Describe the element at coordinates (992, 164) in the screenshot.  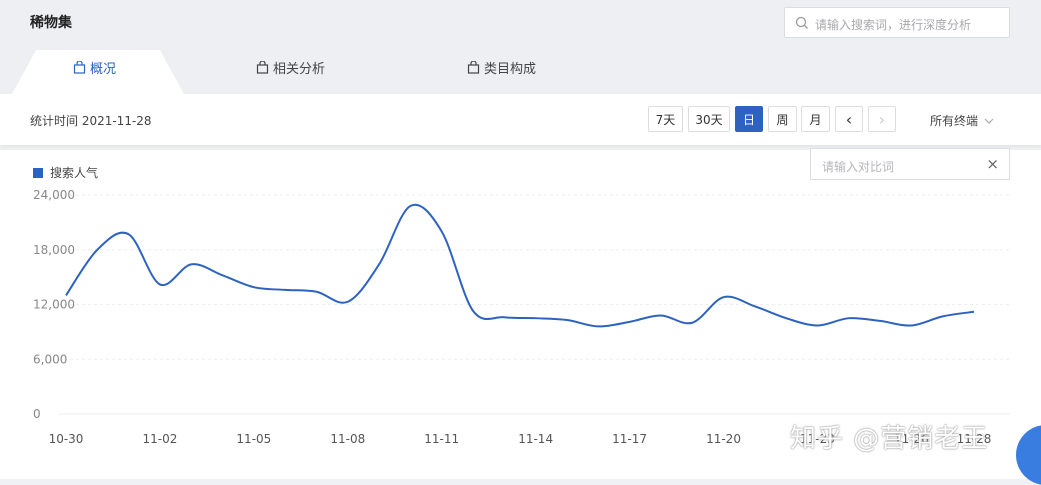
I see `close-icon: ×` at that location.